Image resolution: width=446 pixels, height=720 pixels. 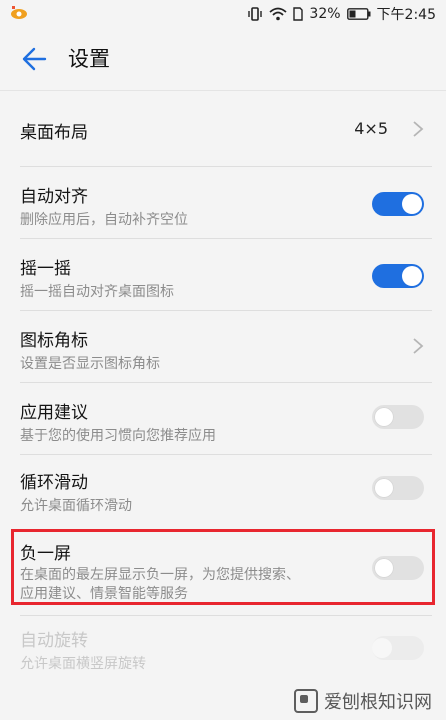 What do you see at coordinates (104, 220) in the screenshot?
I see `setting-subtitle: 删除应用后，自动补齐空位` at bounding box center [104, 220].